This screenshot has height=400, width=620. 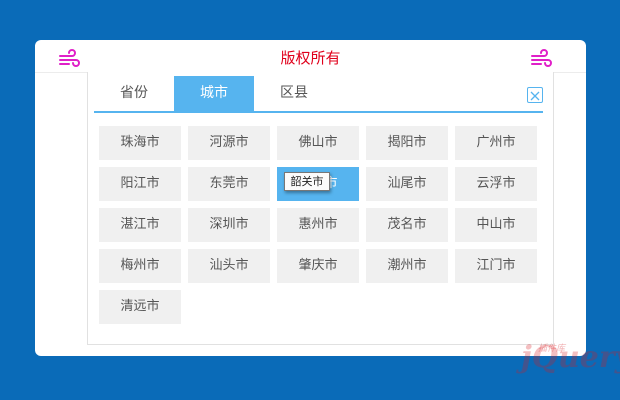 I want to click on city-item: 河源市, so click(x=229, y=143).